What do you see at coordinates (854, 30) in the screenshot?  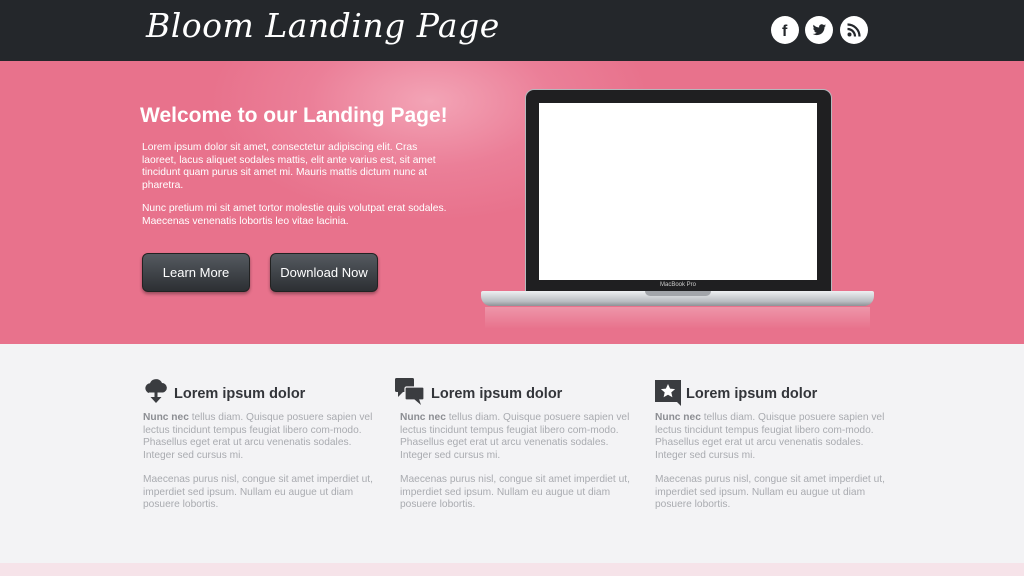 I see `rss-icon` at bounding box center [854, 30].